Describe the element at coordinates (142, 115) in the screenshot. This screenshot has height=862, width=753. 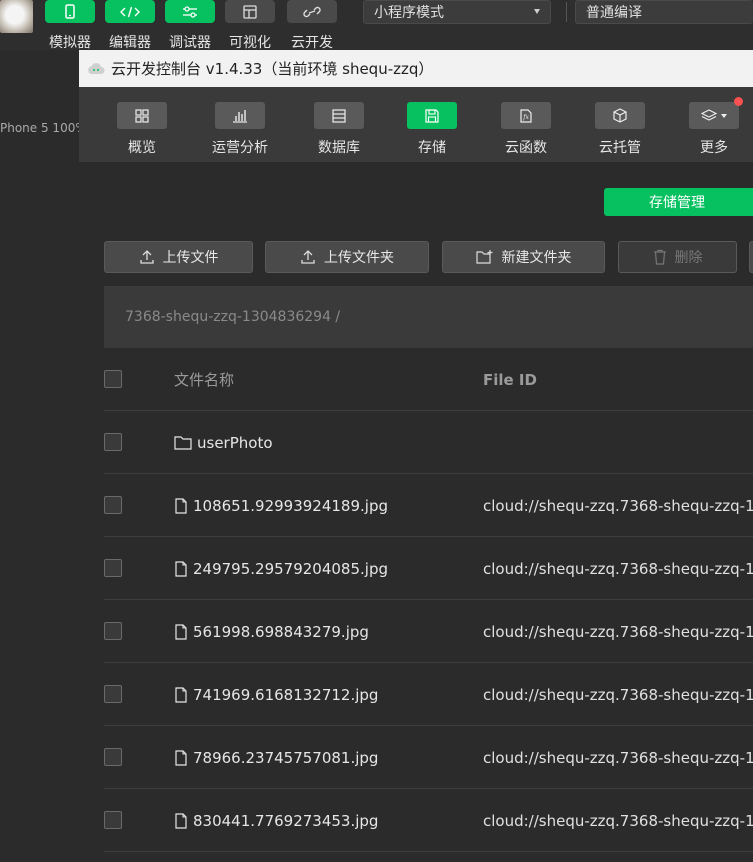
I see `grid-icon` at that location.